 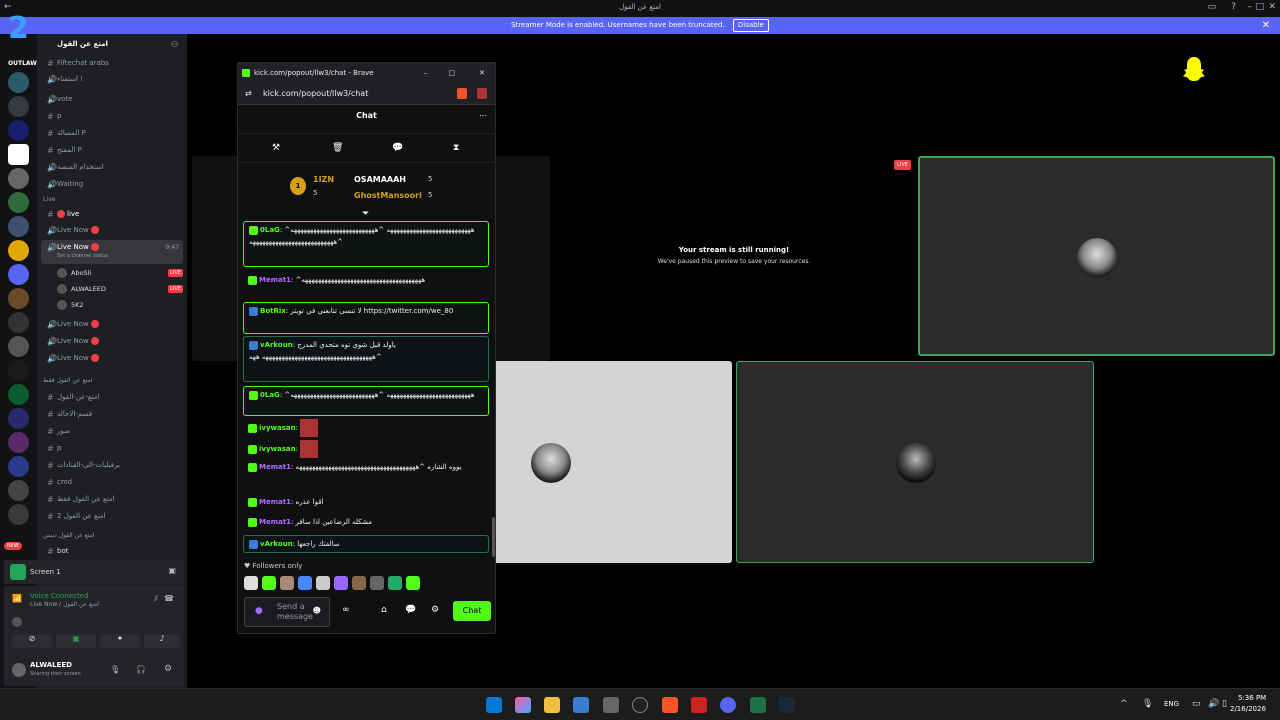 What do you see at coordinates (1211, 7) in the screenshot?
I see `inbox-icon: ▭` at bounding box center [1211, 7].